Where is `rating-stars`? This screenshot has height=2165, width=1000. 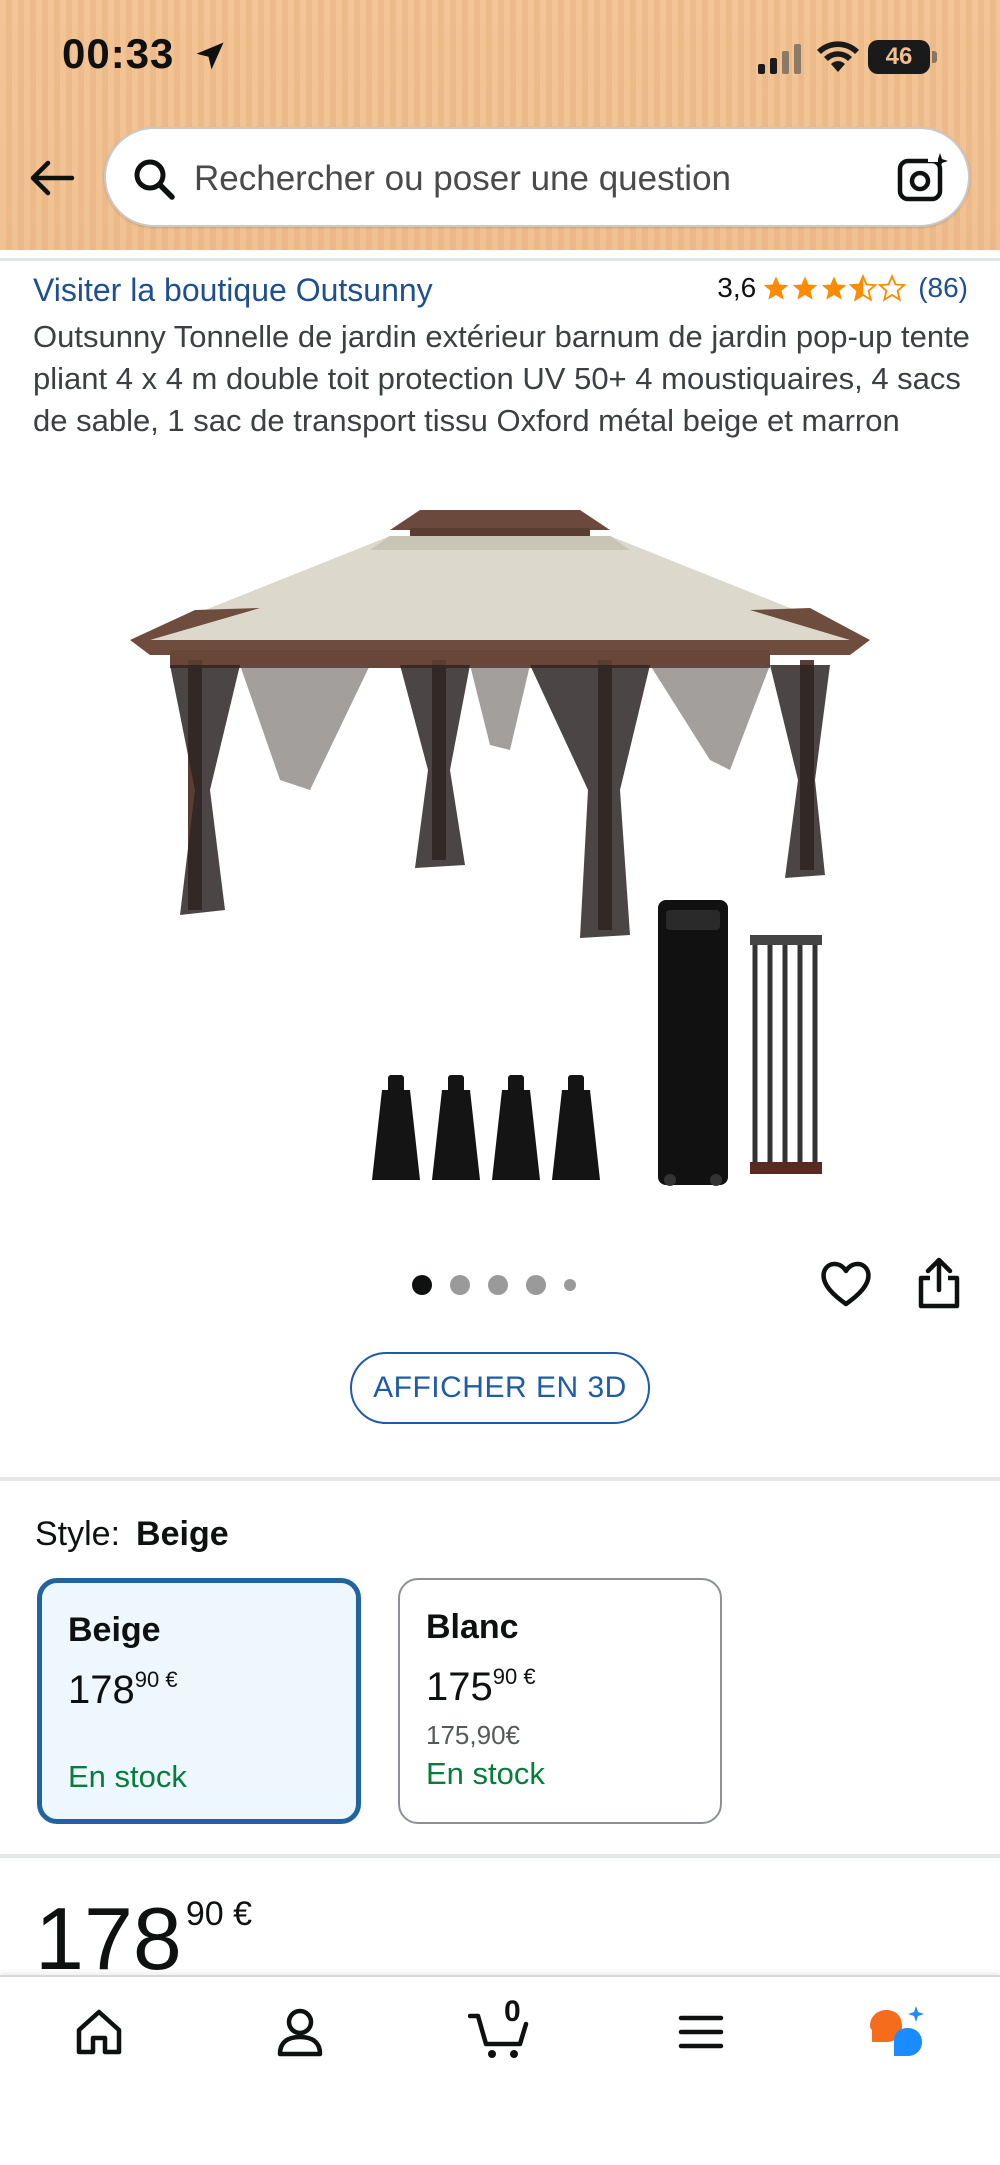
rating-stars is located at coordinates (834, 288).